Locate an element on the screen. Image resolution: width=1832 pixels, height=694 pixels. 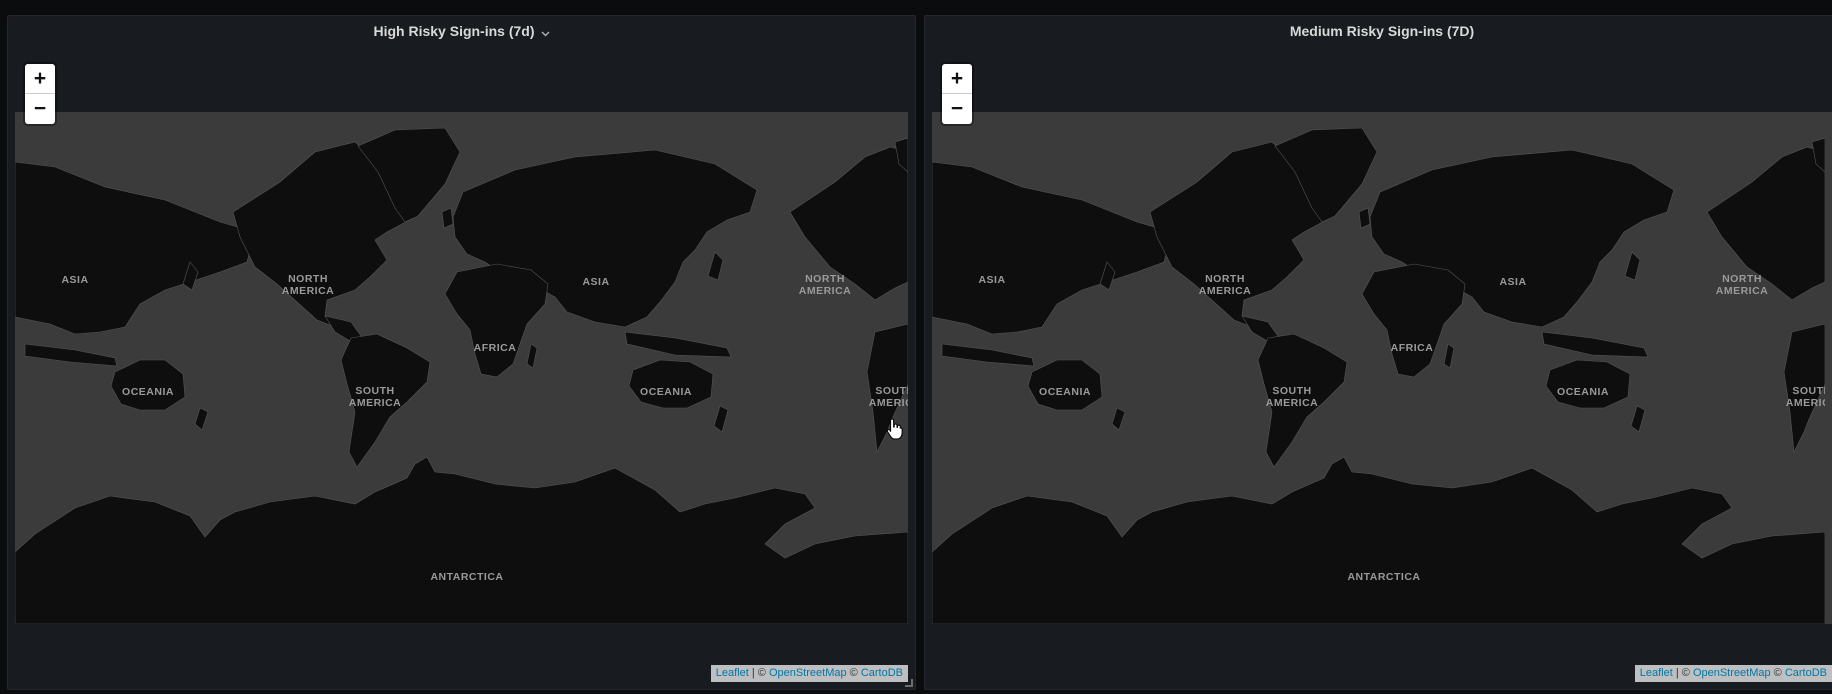
panel-title-header: Medium Risky Sign-ins (7D) is located at coordinates (1378, 31).